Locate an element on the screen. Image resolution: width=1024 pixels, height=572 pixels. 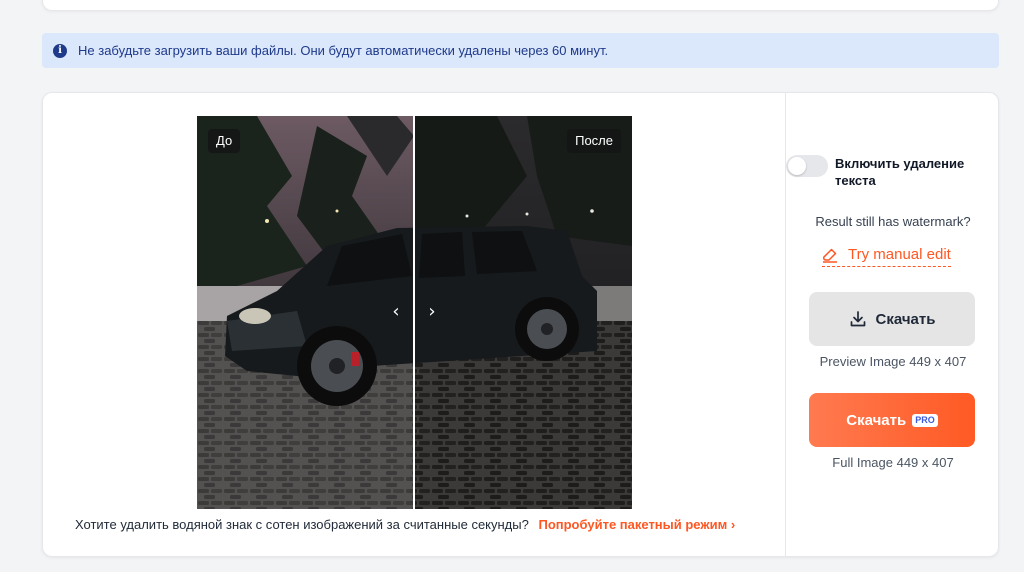
pro-download-label: Скачать is located at coordinates (876, 420).